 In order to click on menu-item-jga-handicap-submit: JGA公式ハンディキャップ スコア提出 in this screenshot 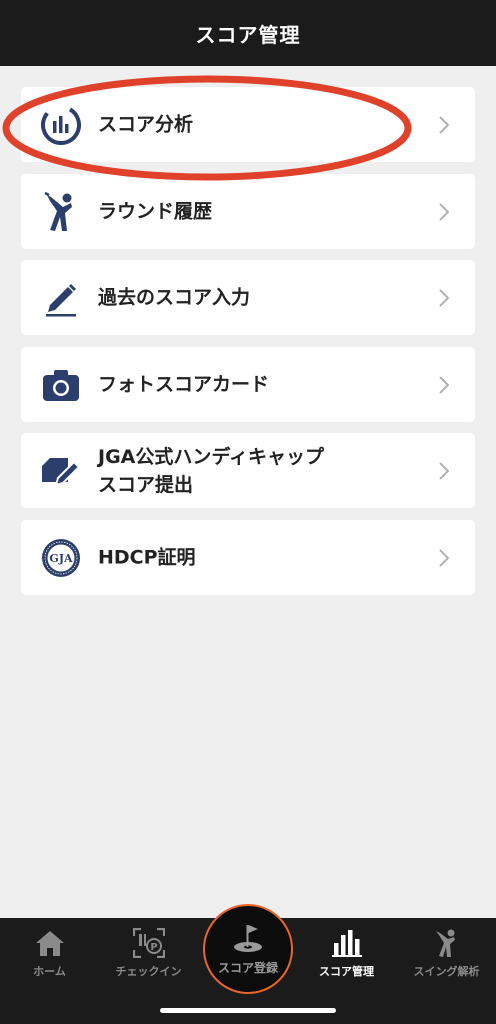, I will do `click(248, 470)`.